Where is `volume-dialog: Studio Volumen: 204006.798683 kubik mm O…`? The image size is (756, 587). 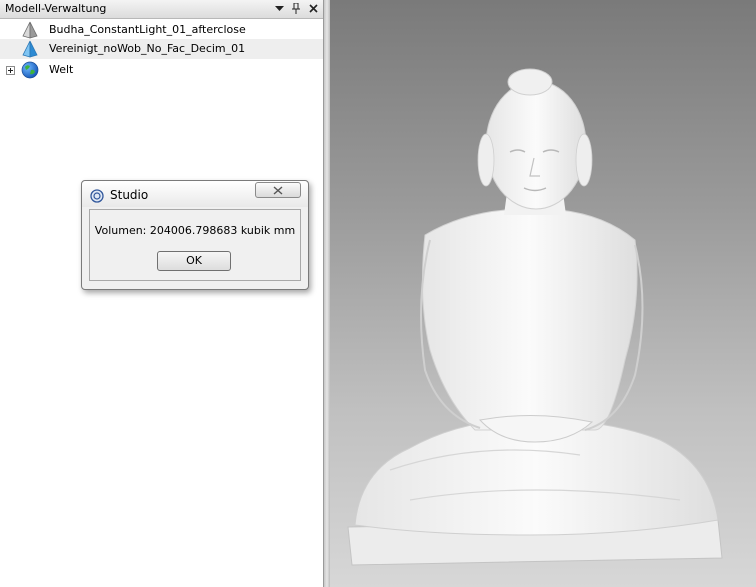
volume-dialog: Studio Volumen: 204006.798683 kubik mm O… is located at coordinates (195, 235).